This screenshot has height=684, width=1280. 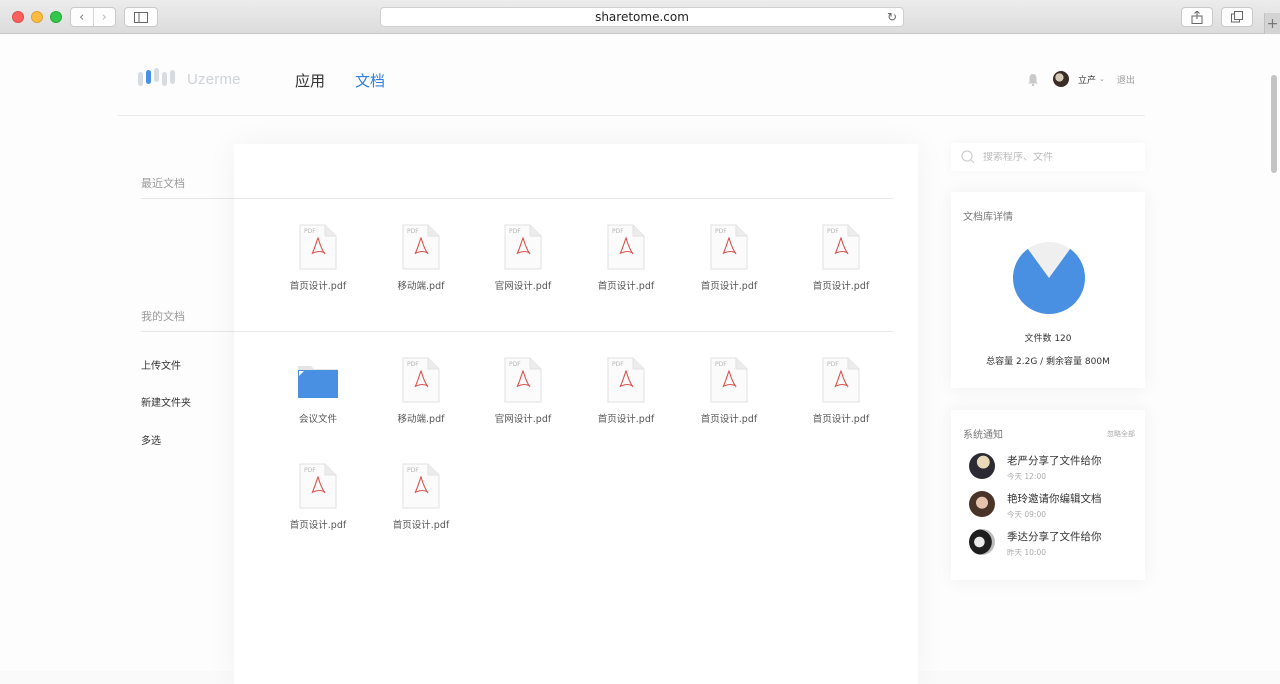 What do you see at coordinates (1058, 157) in the screenshot?
I see `search-input` at bounding box center [1058, 157].